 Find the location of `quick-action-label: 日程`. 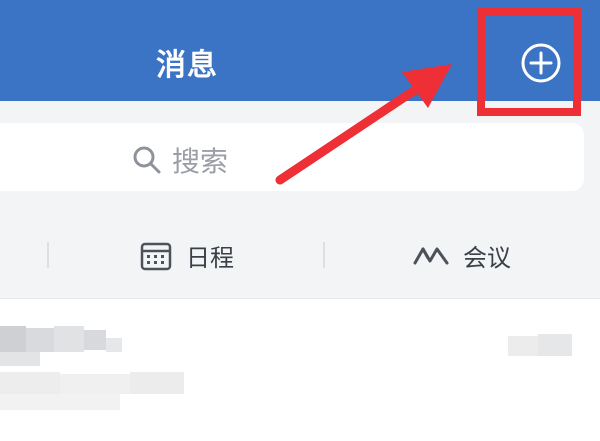

quick-action-label: 日程 is located at coordinates (210, 258).